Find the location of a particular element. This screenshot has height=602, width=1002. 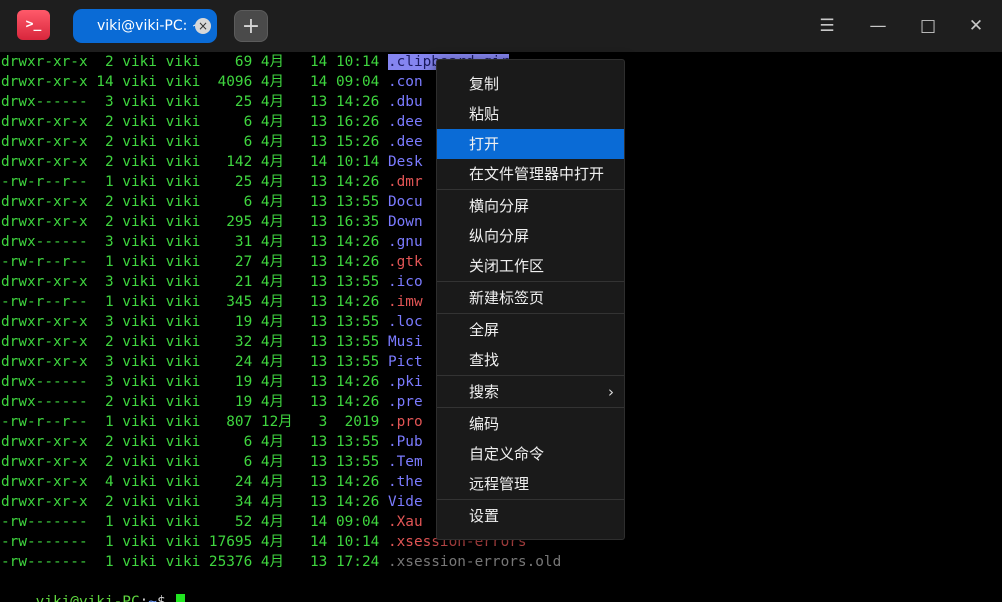

title-bar: >_ viki@viki-PC: ~ × + ☰ — □ ✕ is located at coordinates (501, 26).